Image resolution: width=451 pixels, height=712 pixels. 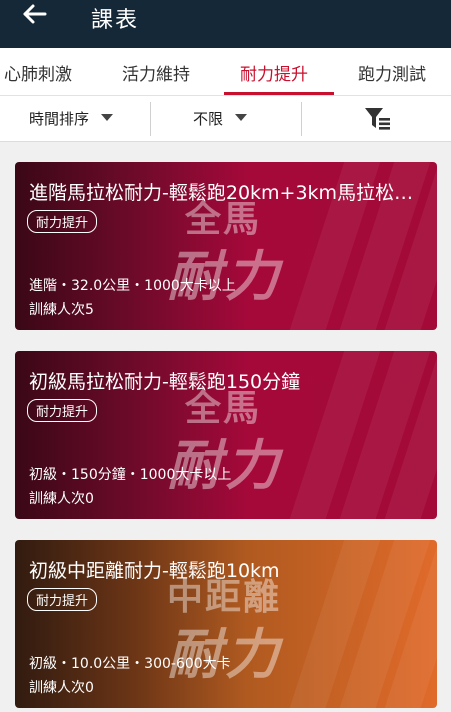 I want to click on range-dropdown: 不限, so click(x=220, y=118).